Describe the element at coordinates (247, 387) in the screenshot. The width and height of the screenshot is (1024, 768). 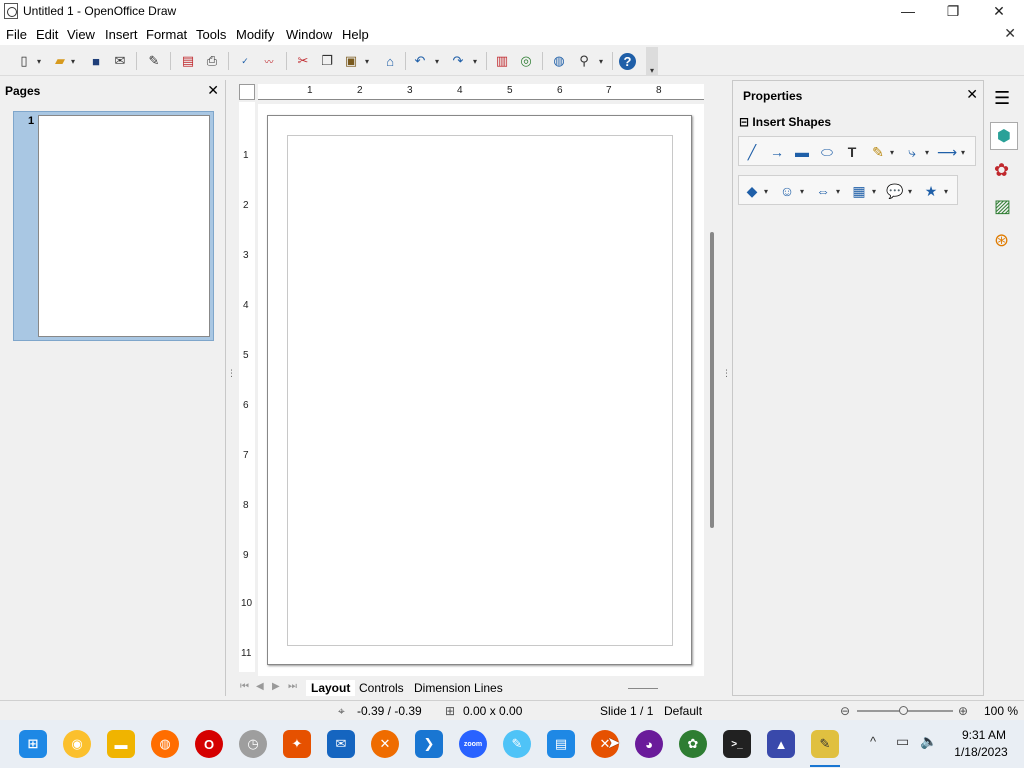
I see `vertical-ruler: 1 2 3 4 5 6 7 8 9 10 11` at that location.